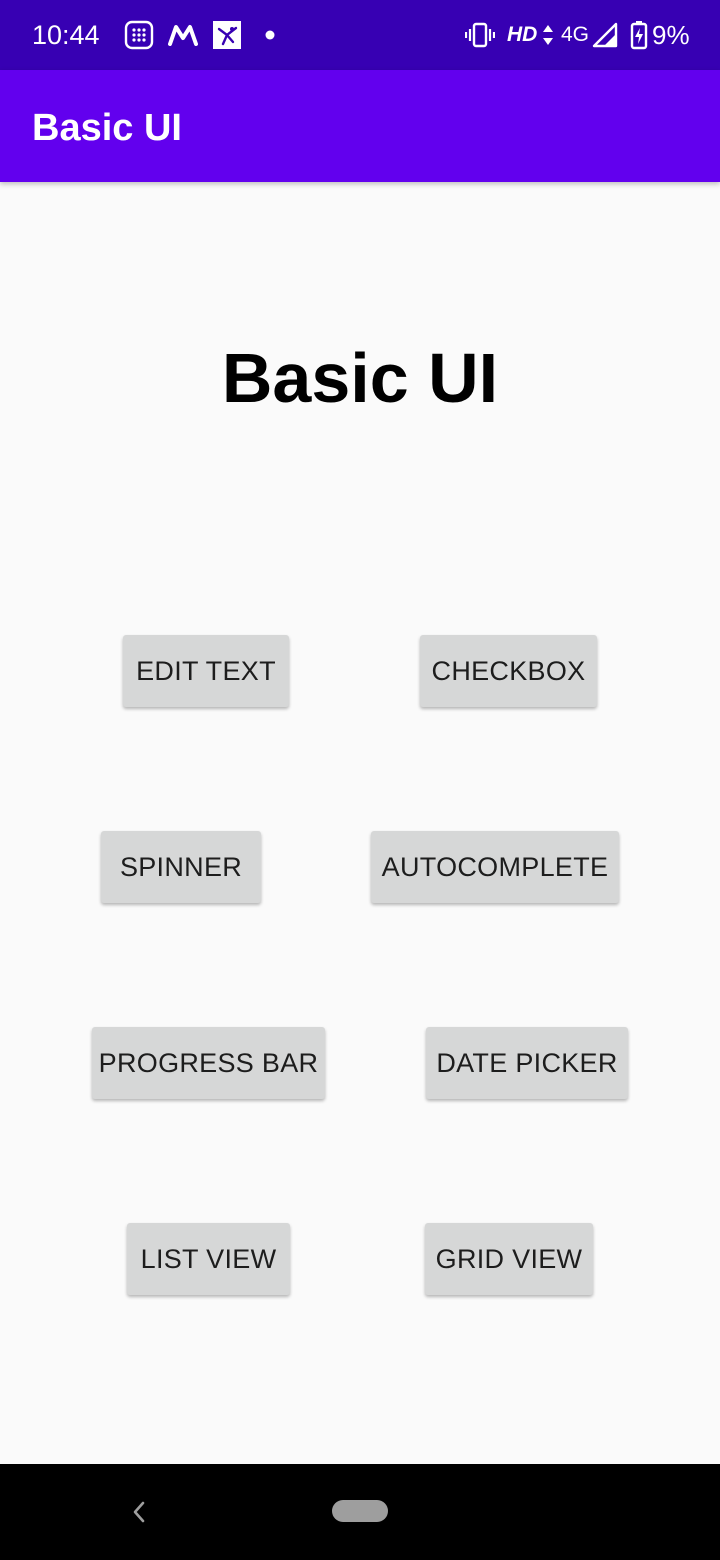 The width and height of the screenshot is (720, 1560). I want to click on checkbox-button: CHECKBOX, so click(508, 671).